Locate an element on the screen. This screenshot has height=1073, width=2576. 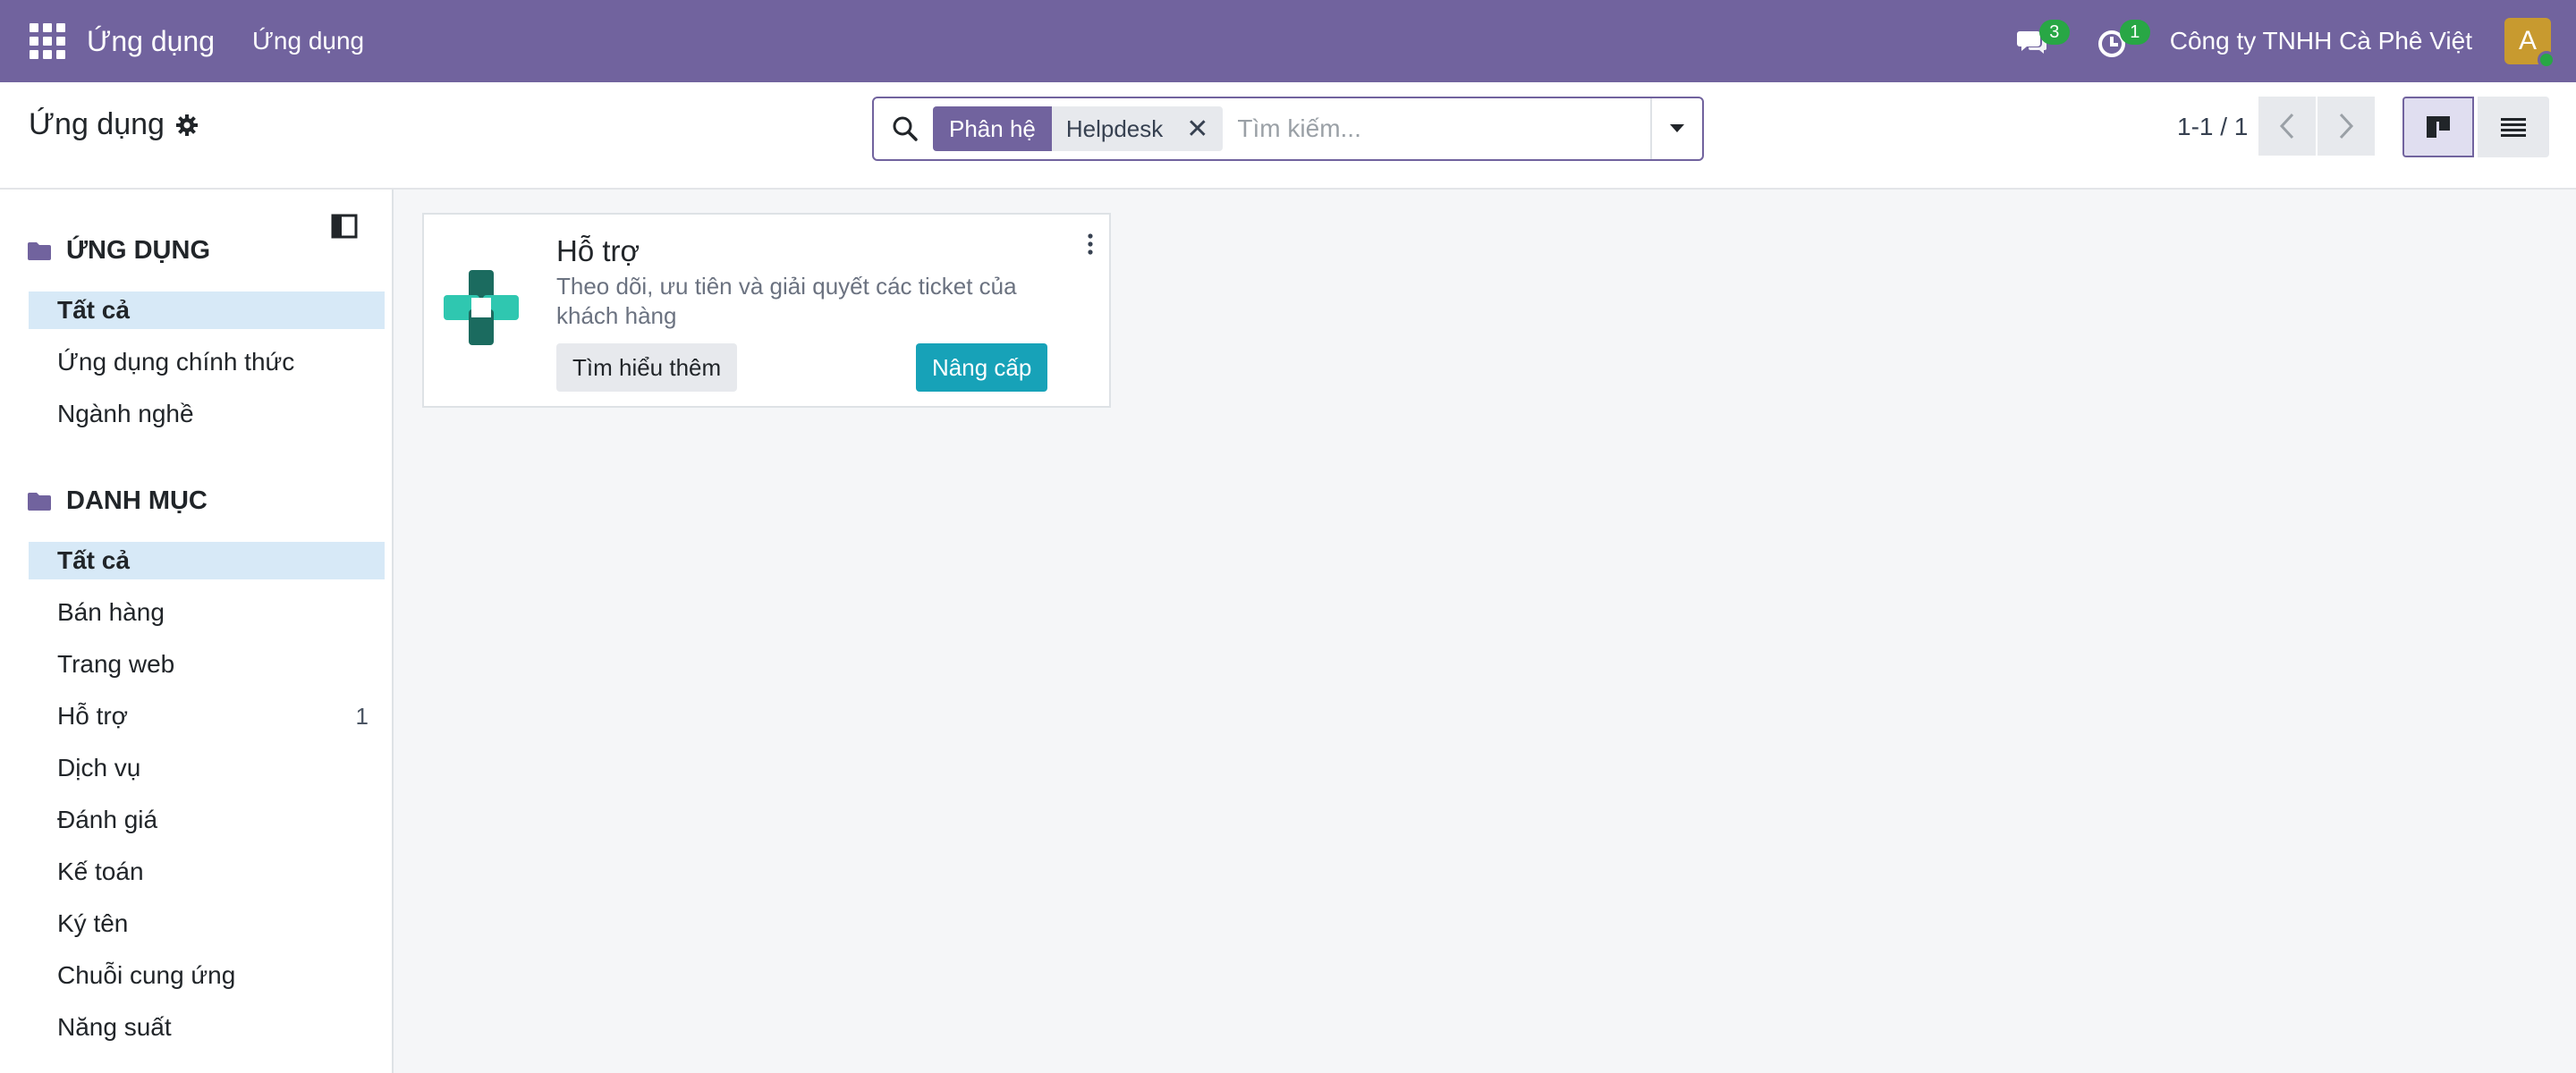
card-dropdown-button is located at coordinates (1090, 246).